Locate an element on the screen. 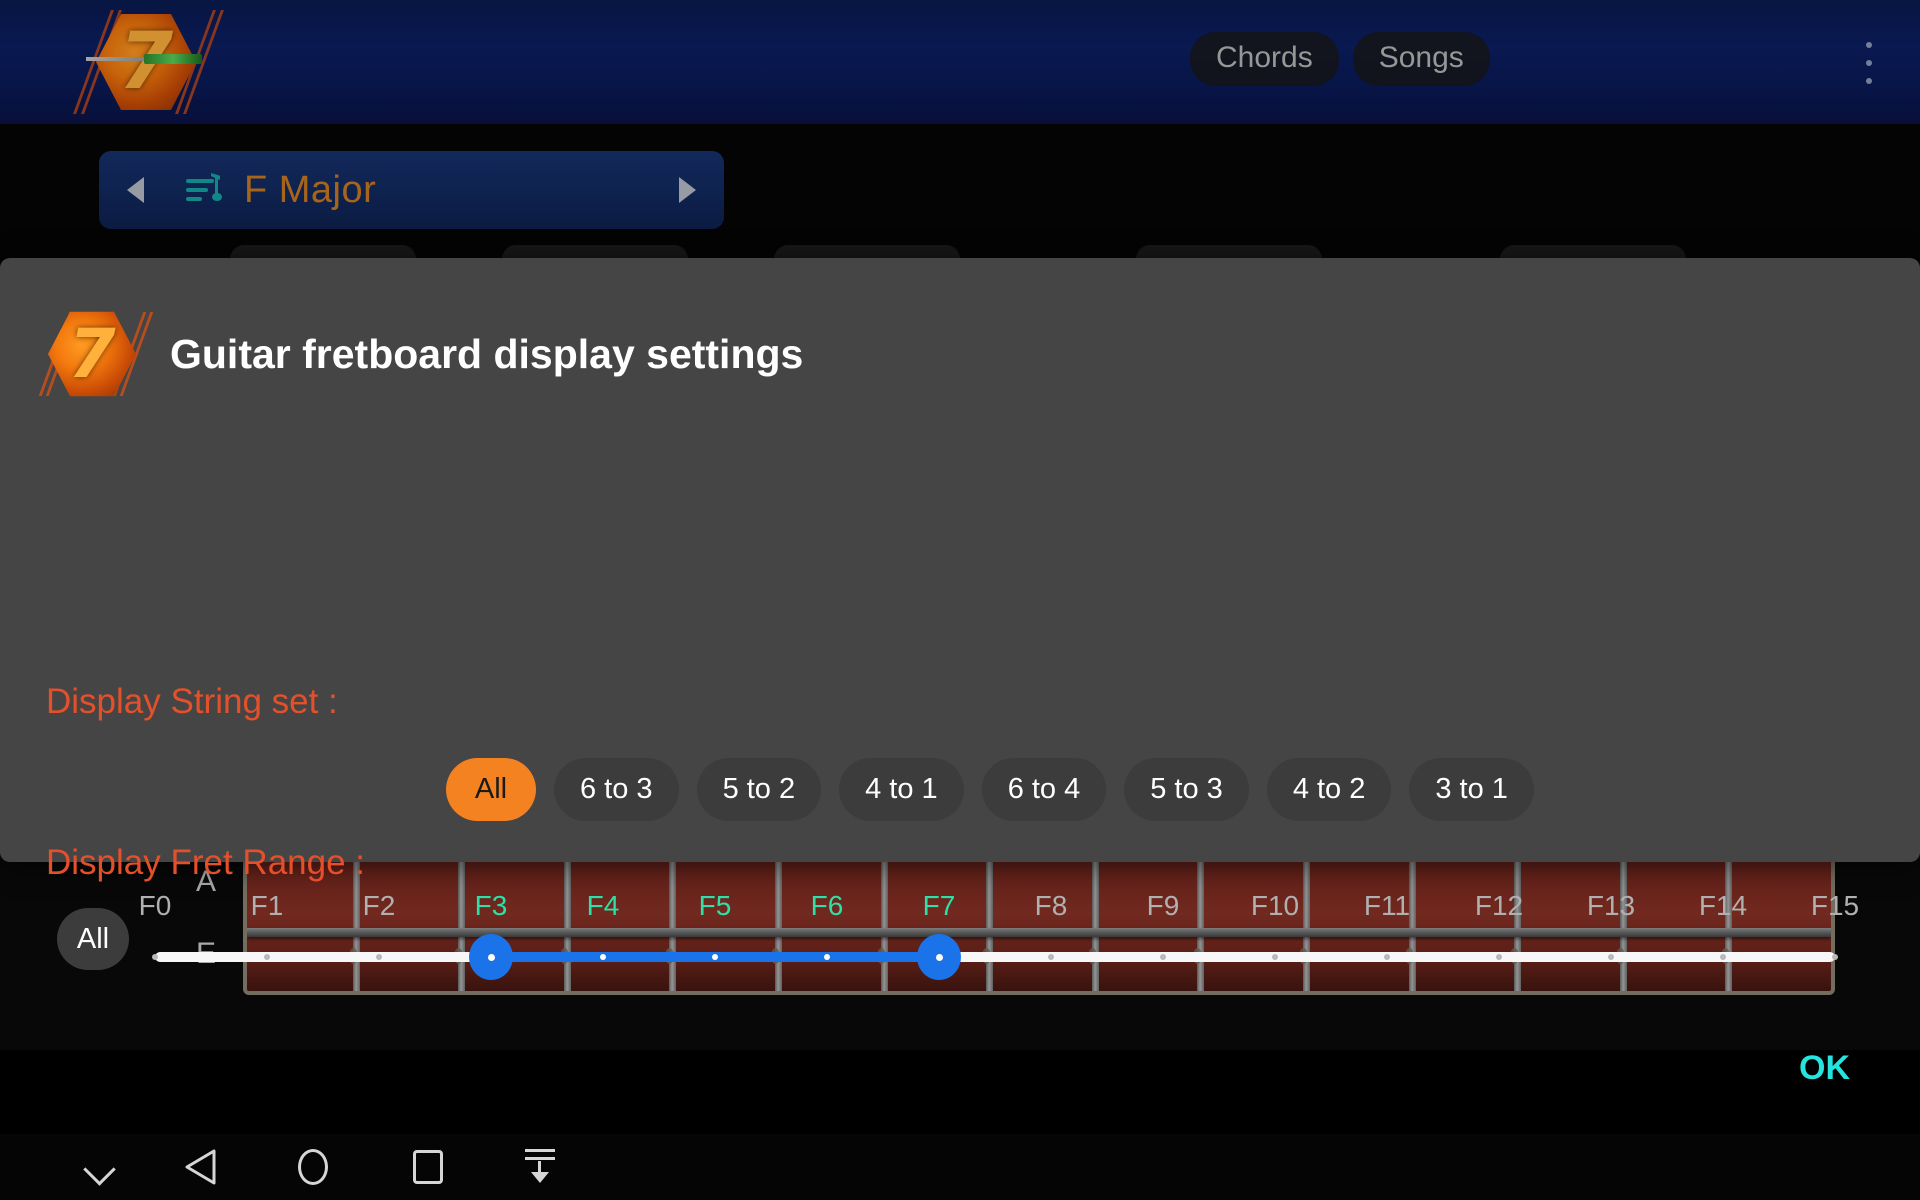 Image resolution: width=1920 pixels, height=1200 pixels. string-set-option-all: All is located at coordinates (491, 789).